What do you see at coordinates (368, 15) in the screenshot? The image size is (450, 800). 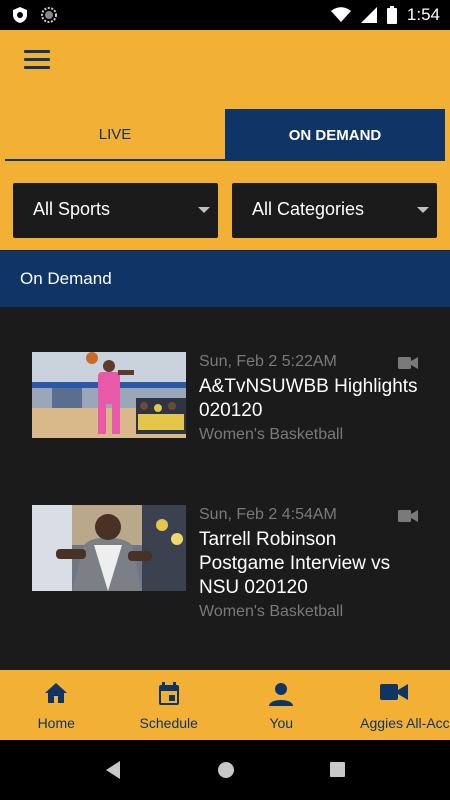 I see `signal-icon` at bounding box center [368, 15].